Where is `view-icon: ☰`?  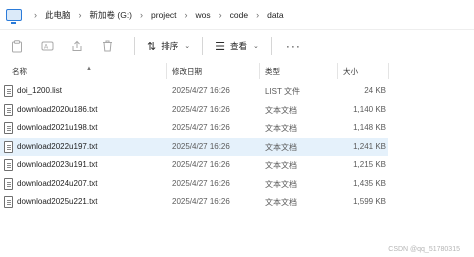 view-icon: ☰ is located at coordinates (220, 46).